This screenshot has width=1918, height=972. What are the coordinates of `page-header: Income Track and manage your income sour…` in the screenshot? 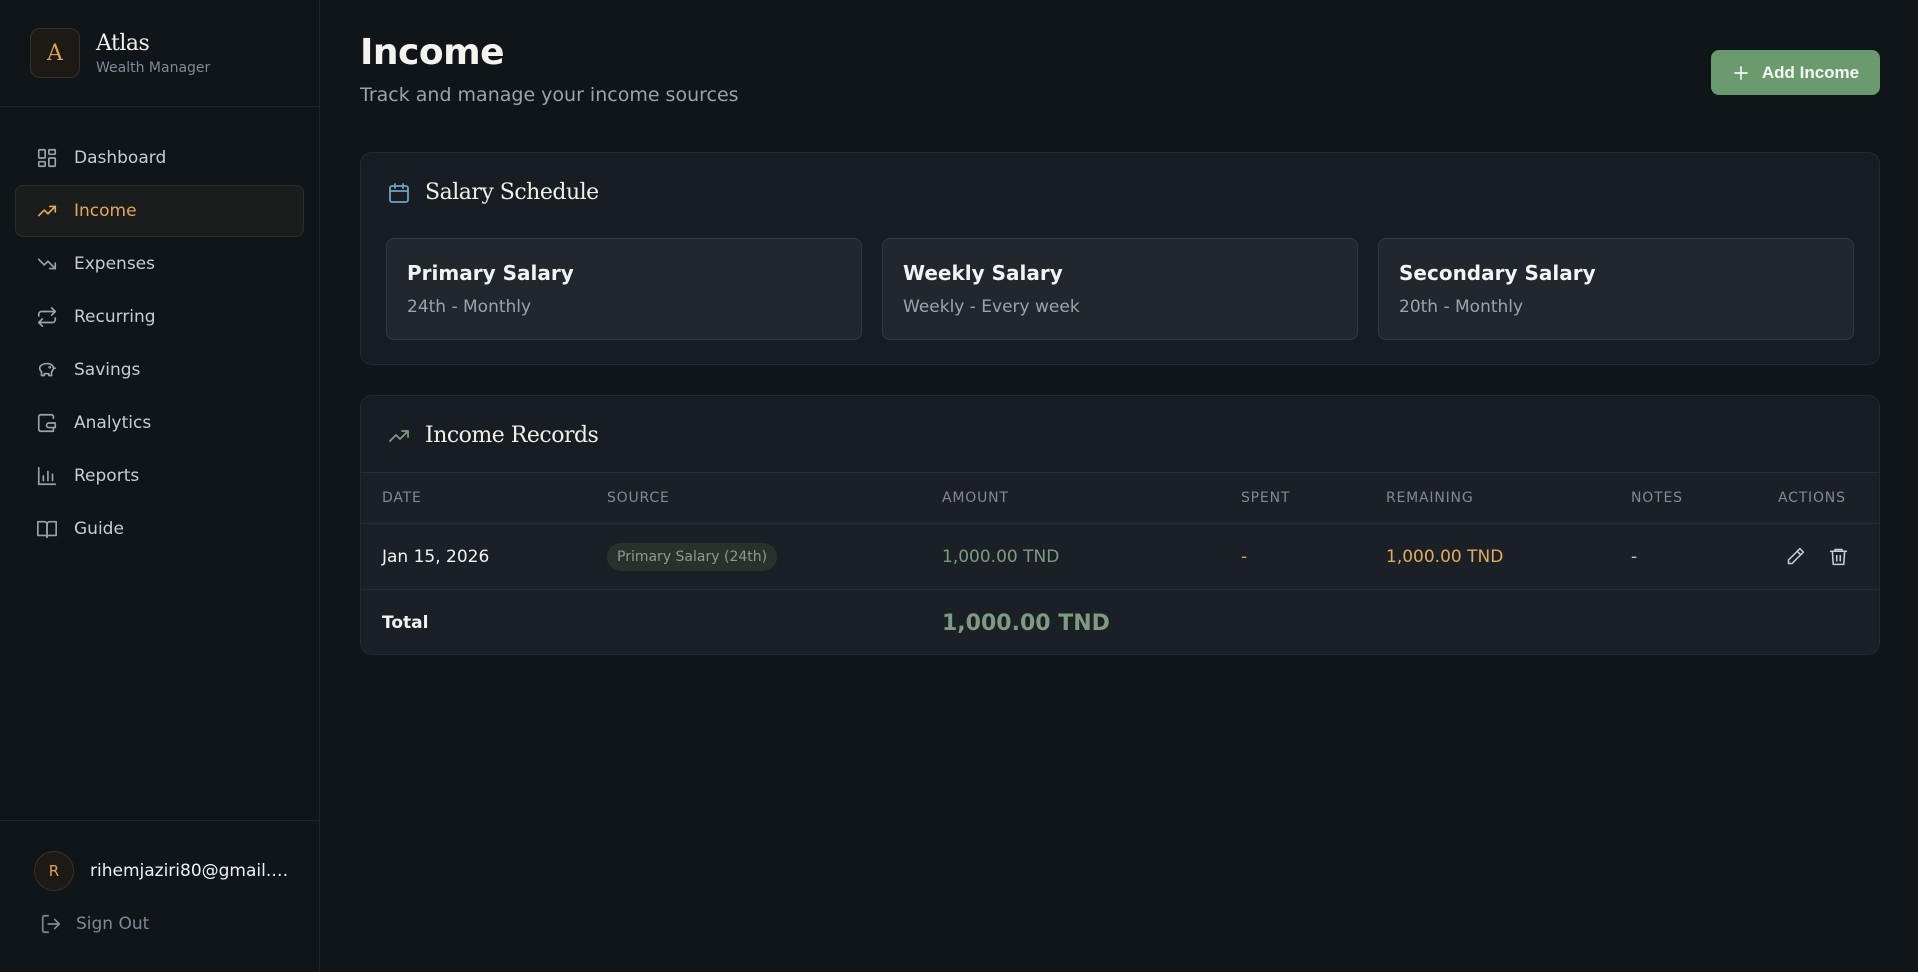 It's located at (1120, 76).